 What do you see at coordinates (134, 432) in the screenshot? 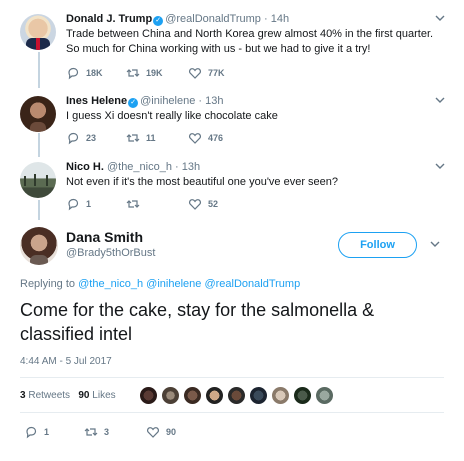
I see `tweet-actions: 1 3 90` at bounding box center [134, 432].